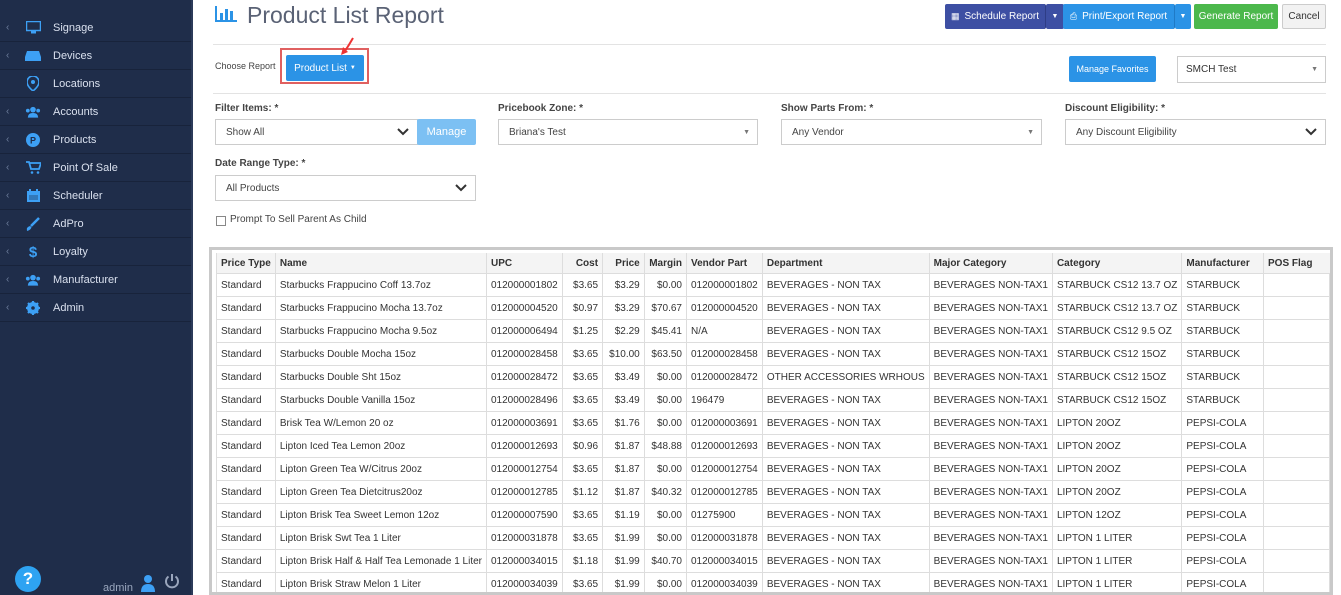 This screenshot has width=1341, height=595. I want to click on discount-eligibility-select: Any Discount Eligibility, so click(1195, 132).